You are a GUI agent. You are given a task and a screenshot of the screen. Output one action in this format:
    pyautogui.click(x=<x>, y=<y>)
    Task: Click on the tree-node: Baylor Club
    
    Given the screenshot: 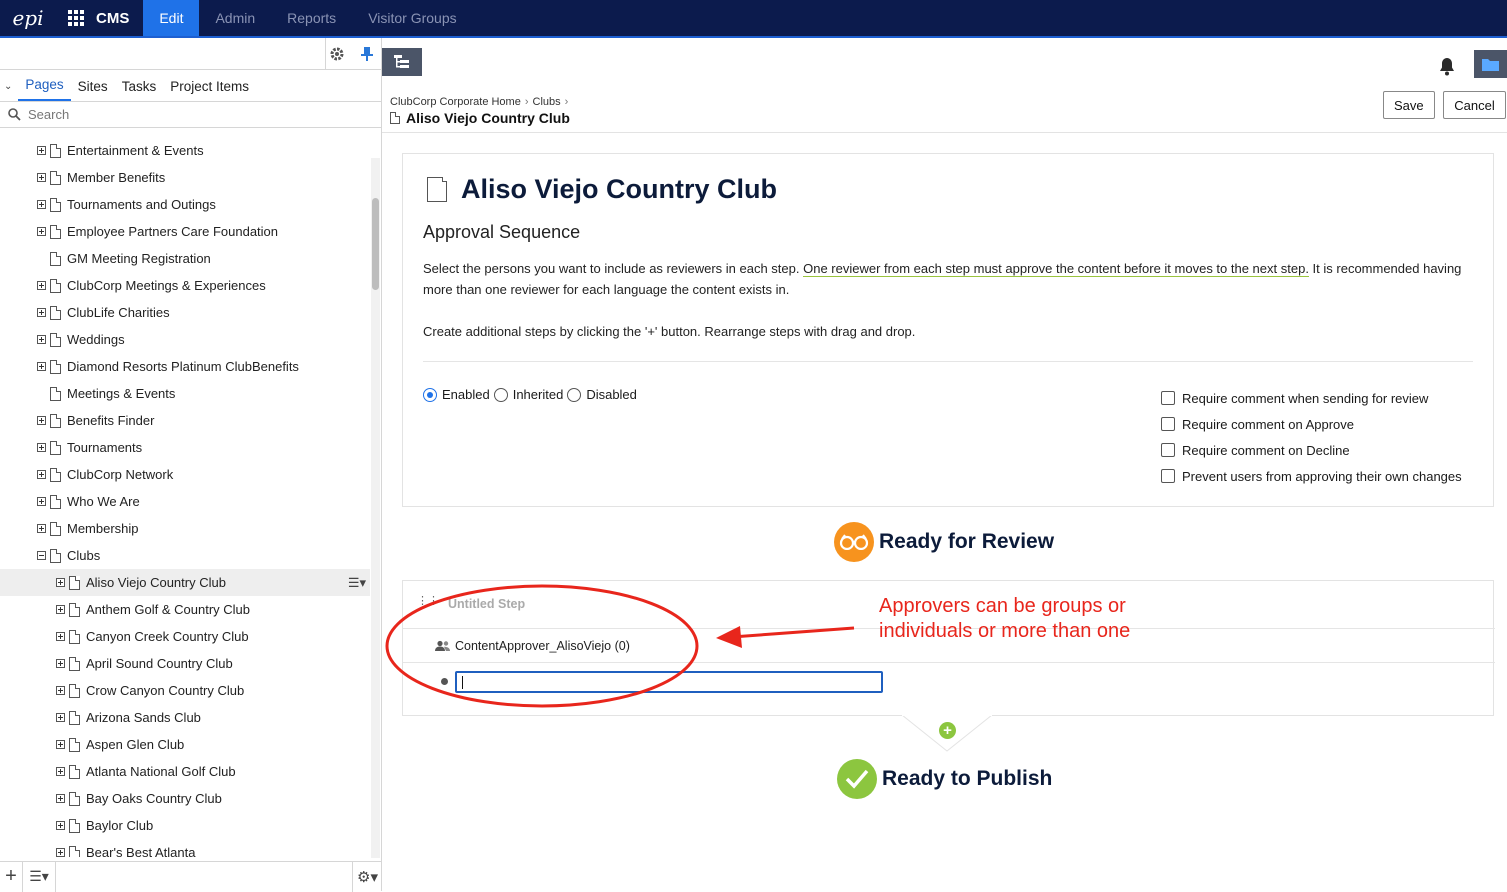 What is the action you would take?
    pyautogui.click(x=104, y=825)
    